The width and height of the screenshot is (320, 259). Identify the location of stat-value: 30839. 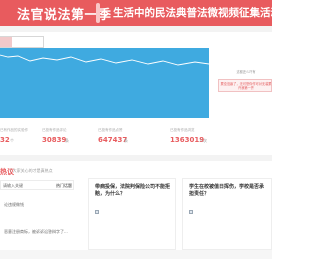
(54, 140).